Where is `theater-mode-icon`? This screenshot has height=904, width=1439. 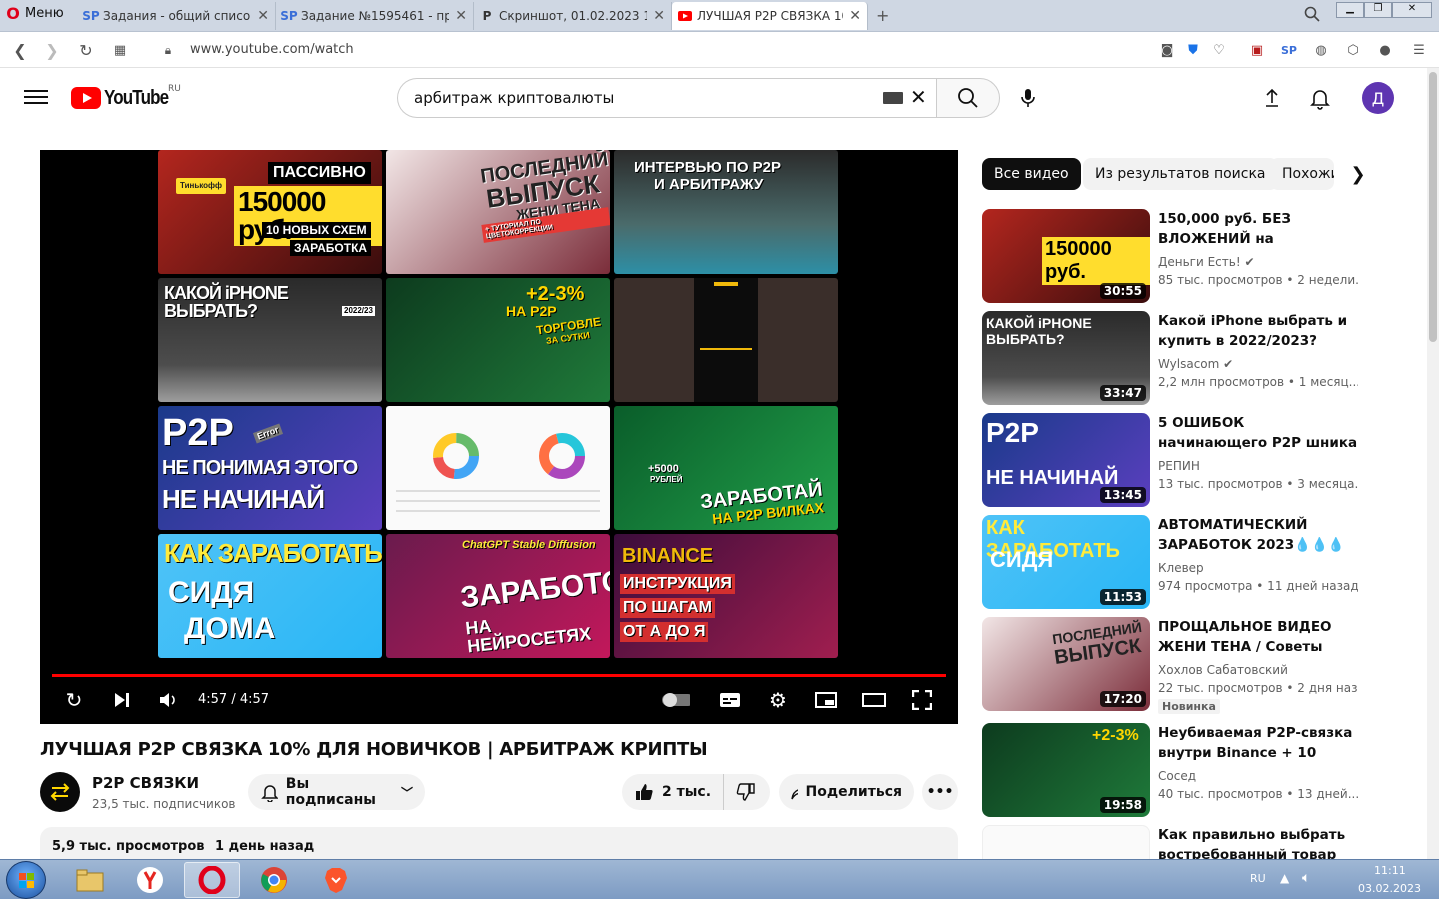 theater-mode-icon is located at coordinates (874, 700).